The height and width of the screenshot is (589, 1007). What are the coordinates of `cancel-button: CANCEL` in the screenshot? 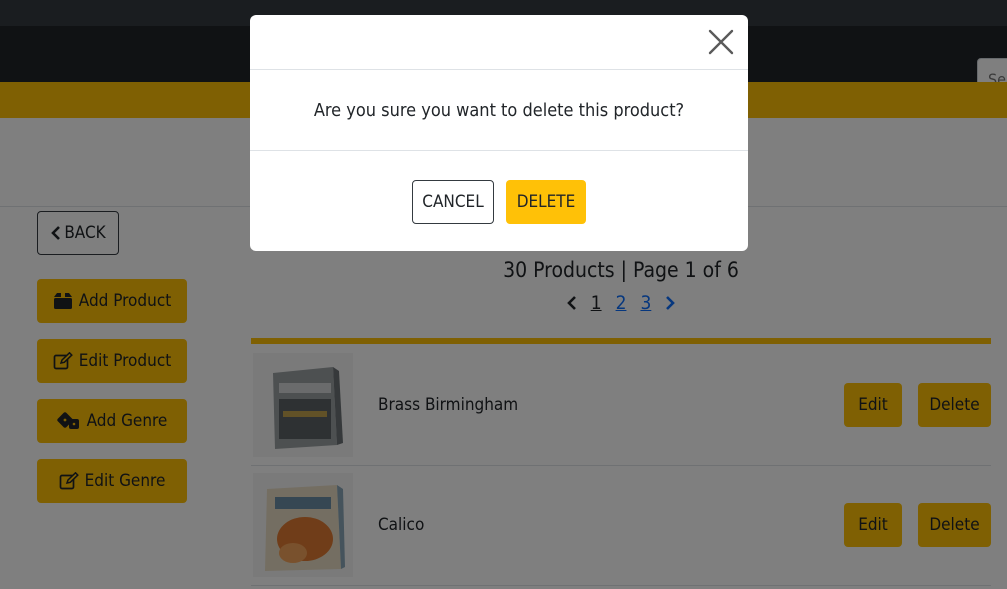 It's located at (453, 202).